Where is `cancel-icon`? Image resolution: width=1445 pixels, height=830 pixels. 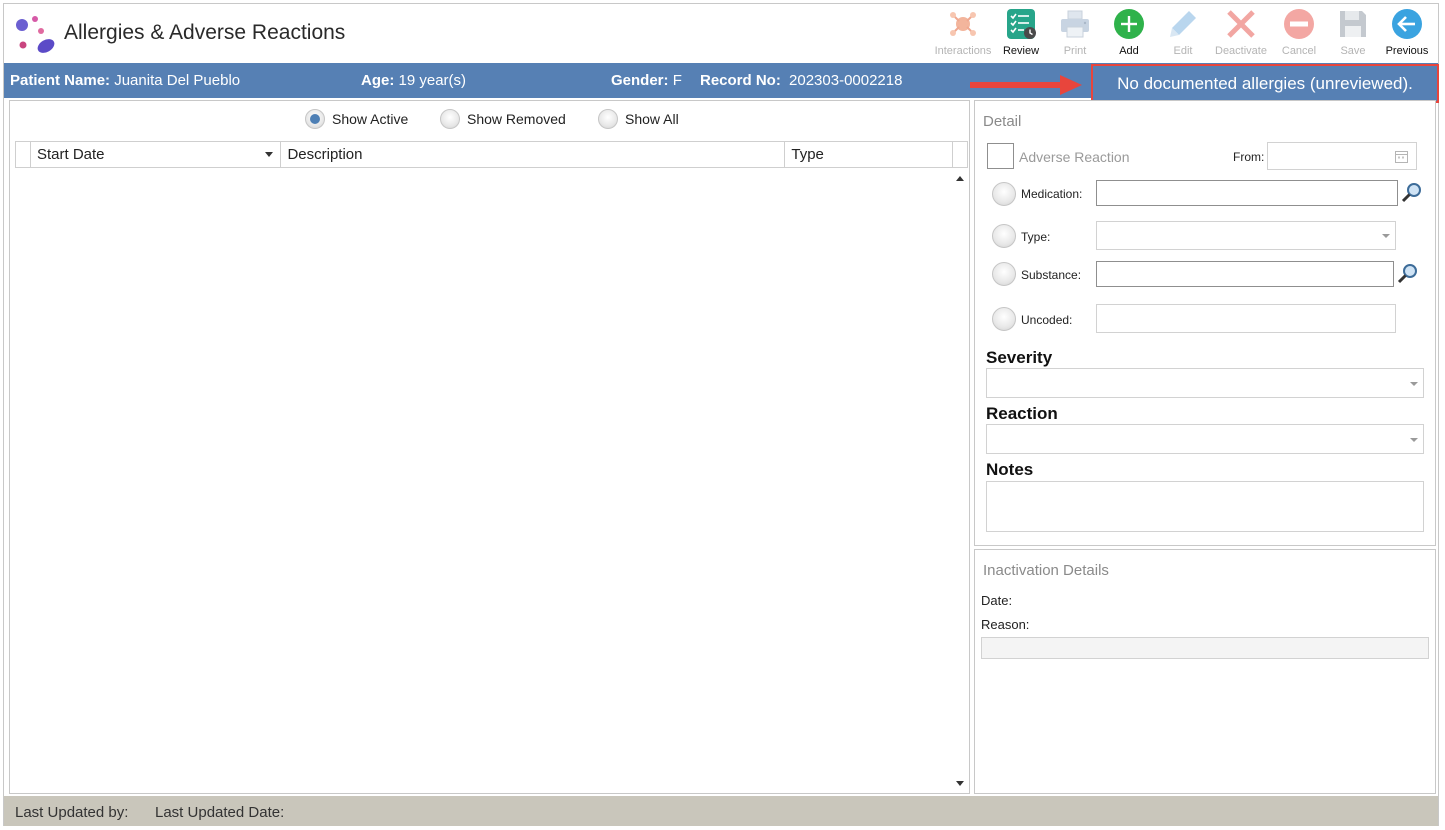
cancel-icon is located at coordinates (1299, 24).